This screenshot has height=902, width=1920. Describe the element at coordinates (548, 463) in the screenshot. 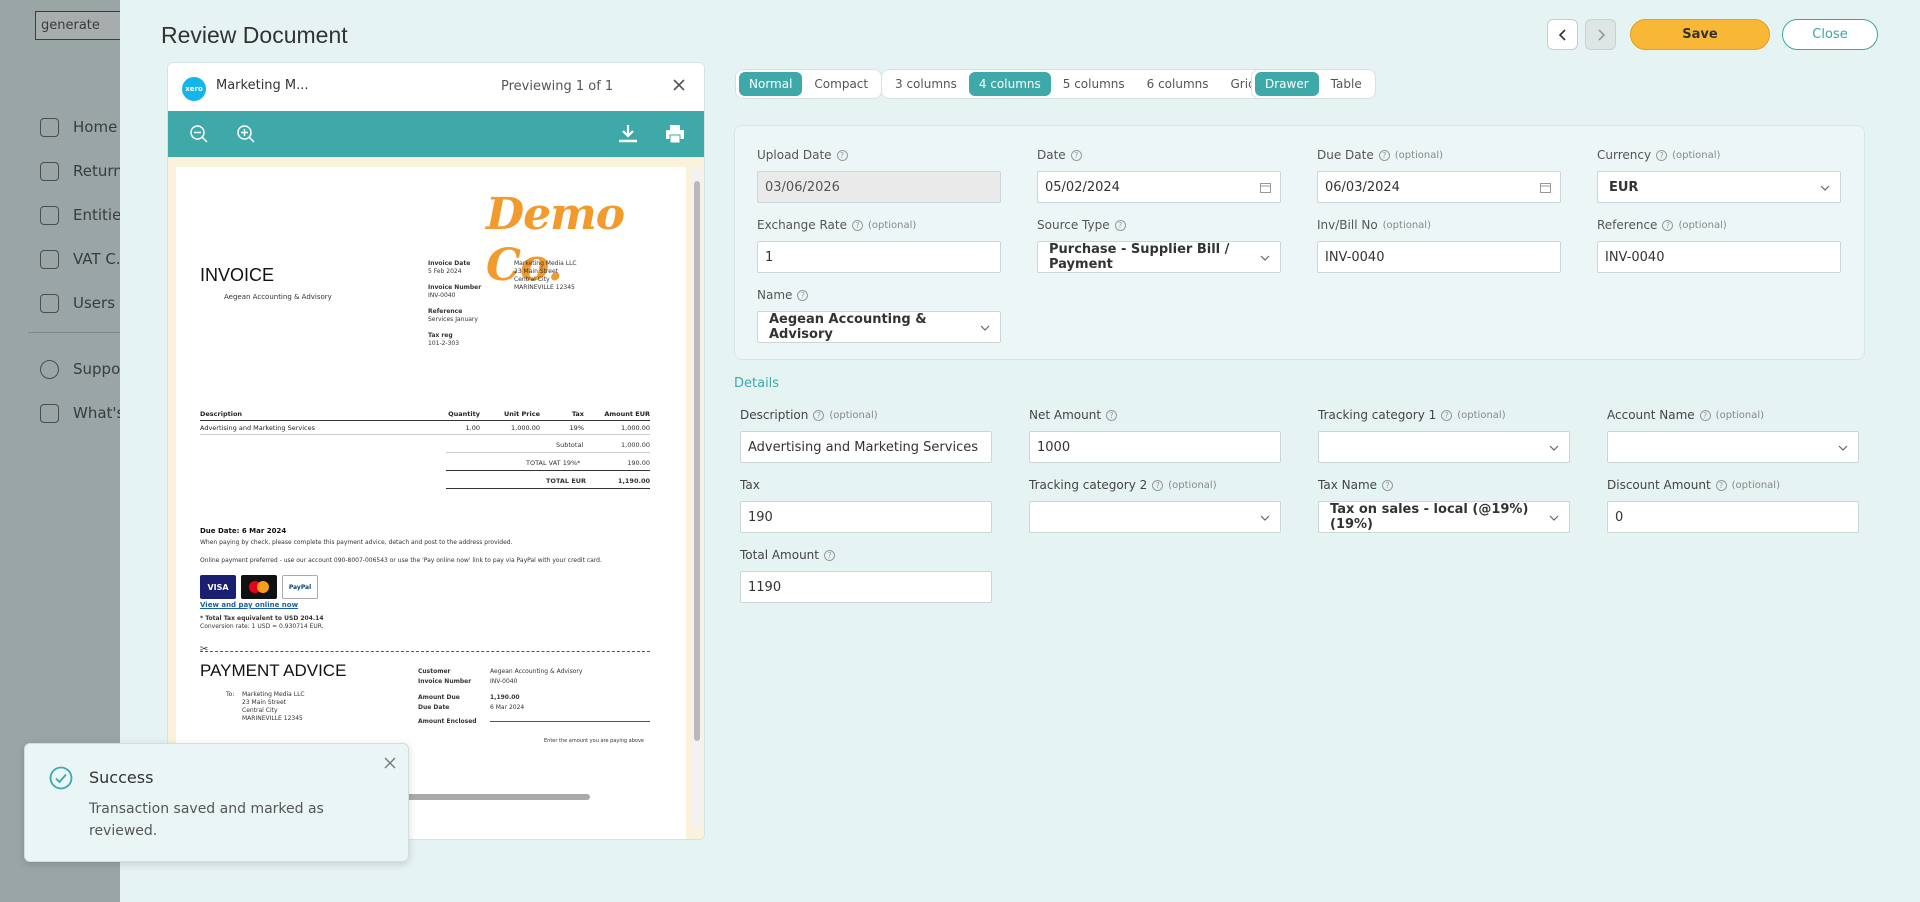

I see `vat-row: TOTAL VAT 19%* 190.00` at that location.